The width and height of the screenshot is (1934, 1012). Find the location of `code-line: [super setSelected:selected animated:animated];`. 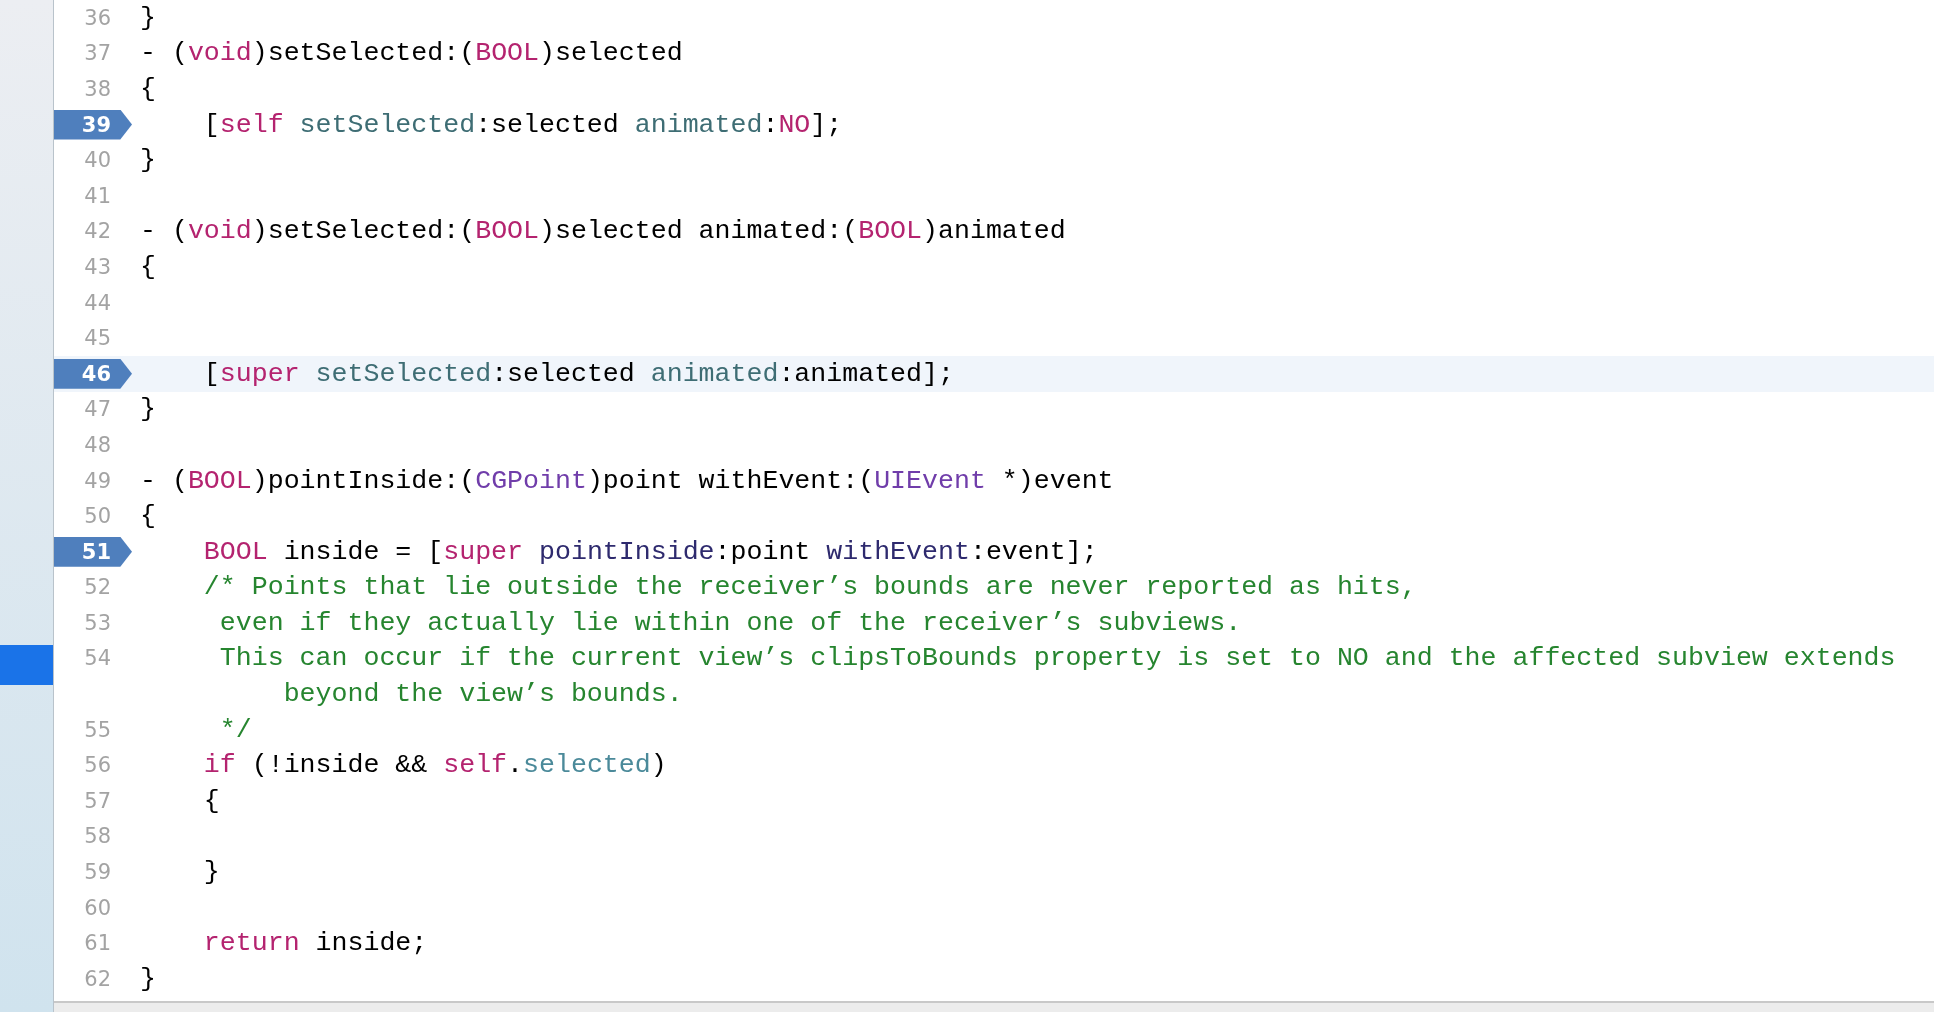

code-line: [super setSelected:selected animated:animated]; is located at coordinates (578, 373).